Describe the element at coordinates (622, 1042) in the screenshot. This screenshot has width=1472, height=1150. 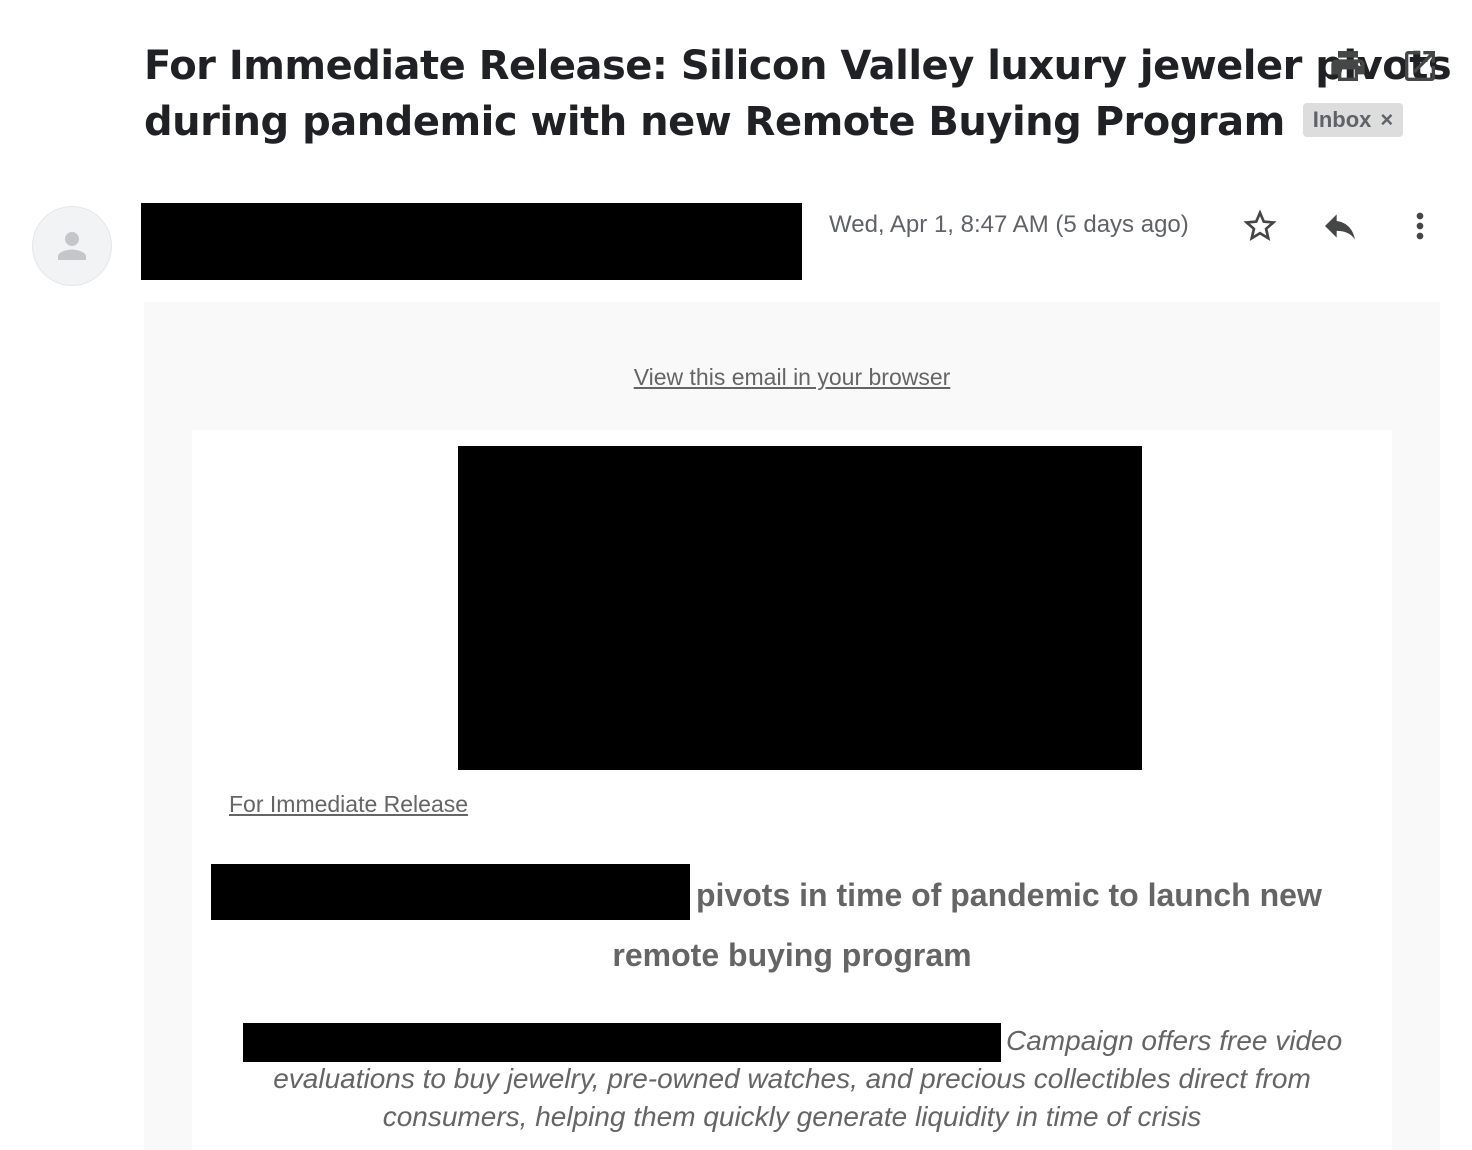
I see `redacted-subhead-text` at that location.